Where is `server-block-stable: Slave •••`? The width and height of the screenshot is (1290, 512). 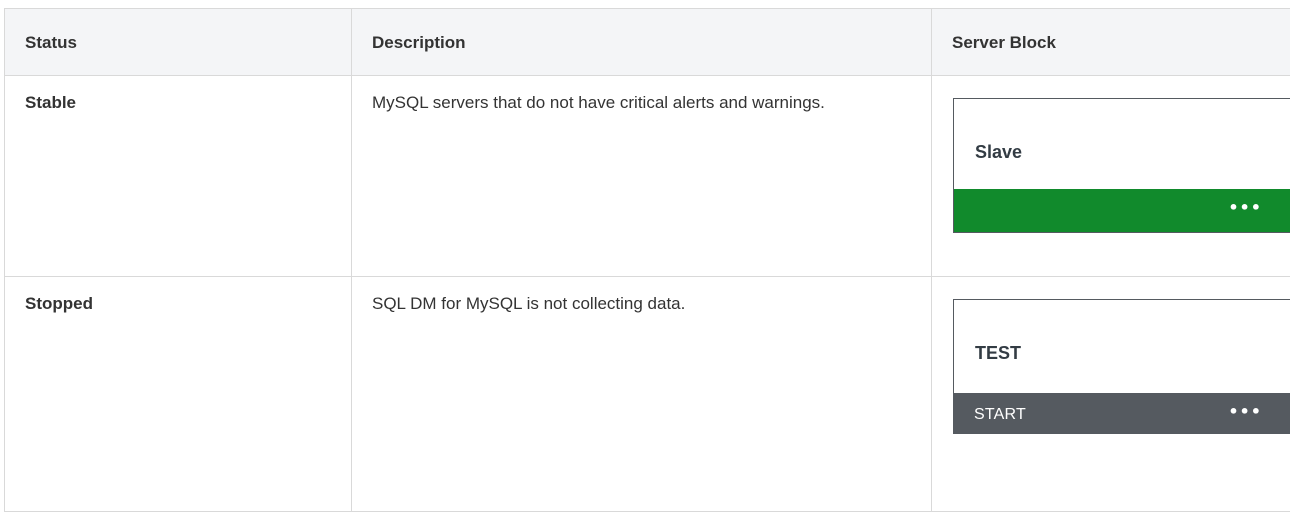 server-block-stable: Slave ••• is located at coordinates (1121, 165).